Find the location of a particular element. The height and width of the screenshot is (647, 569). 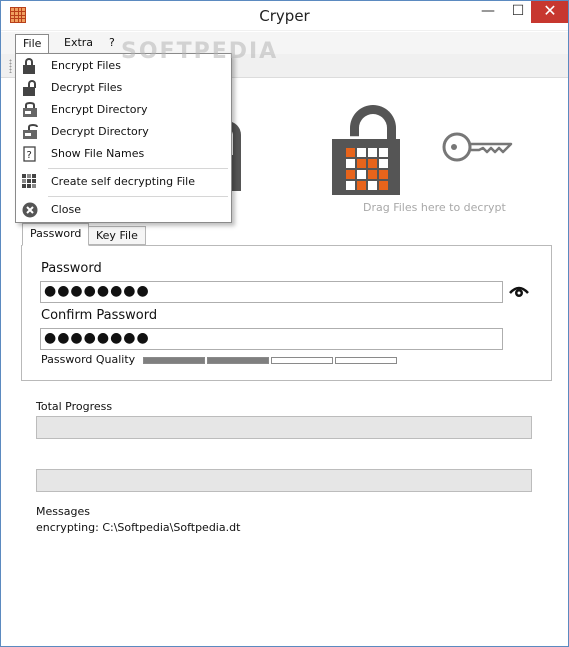

menu-item-label: Close is located at coordinates (66, 209).